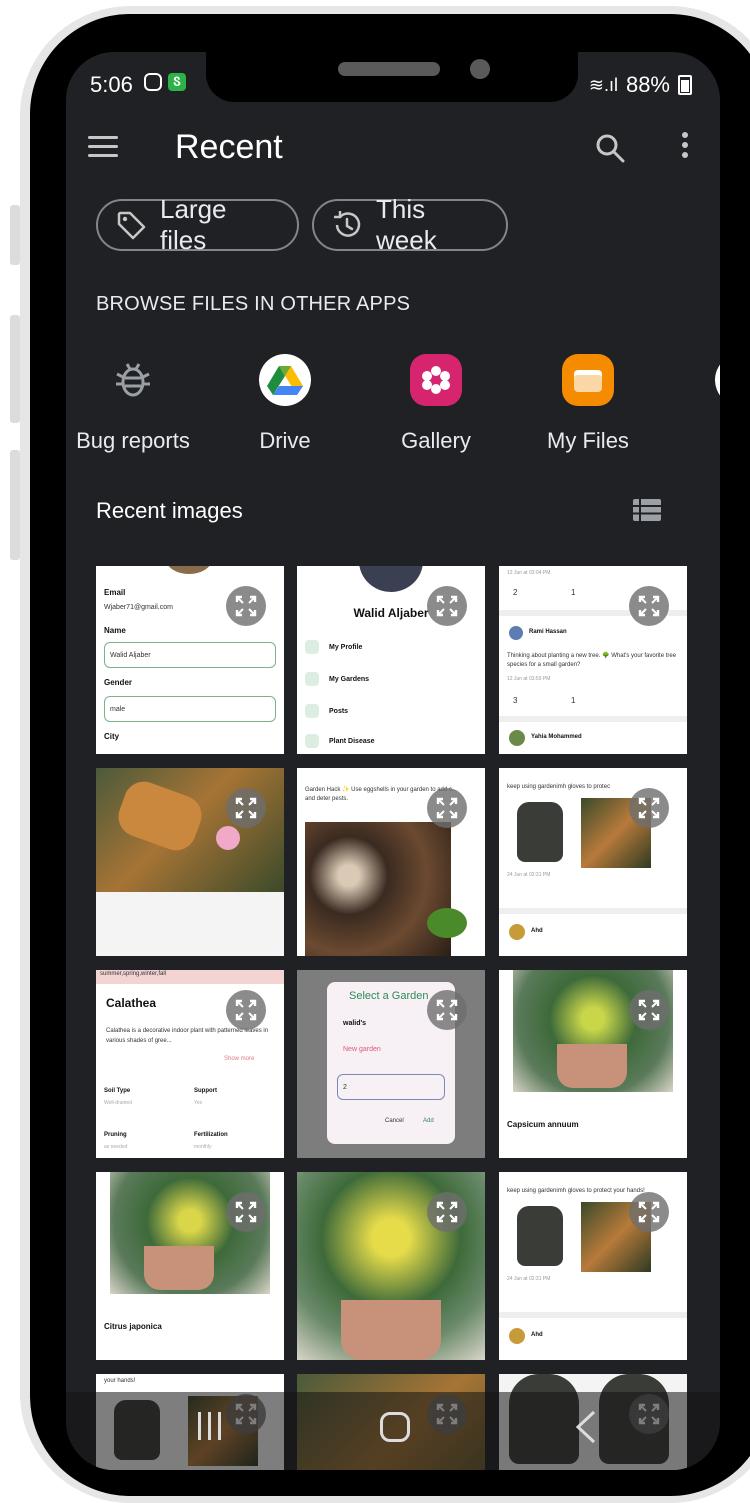  I want to click on front-camera, so click(480, 69).